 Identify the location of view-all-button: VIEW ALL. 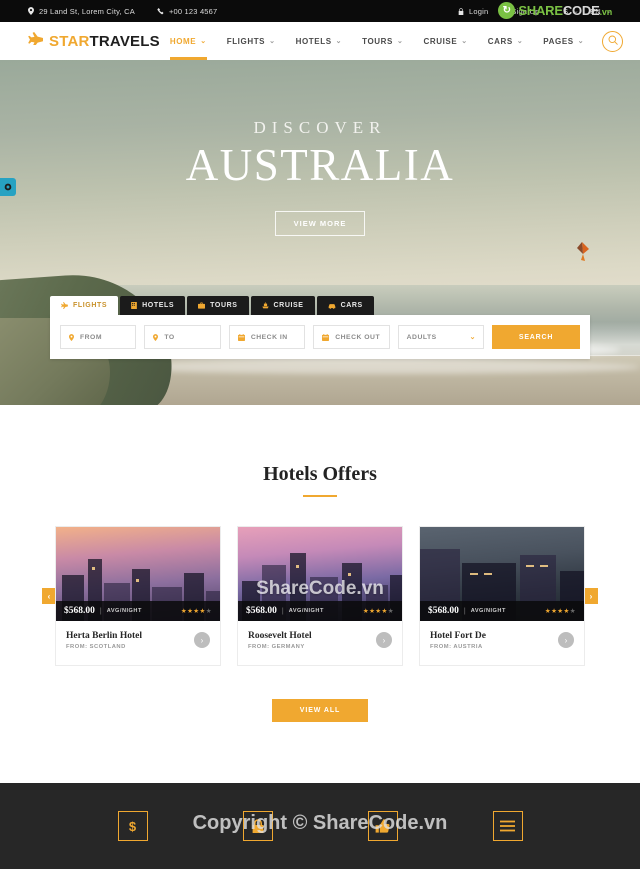
(320, 710).